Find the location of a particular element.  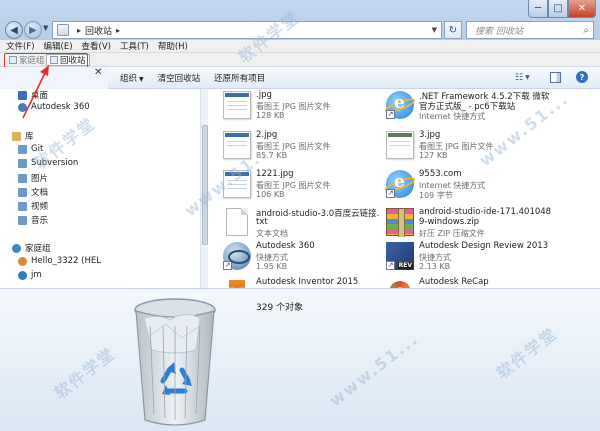

file-name: .jpg is located at coordinates (264, 95).